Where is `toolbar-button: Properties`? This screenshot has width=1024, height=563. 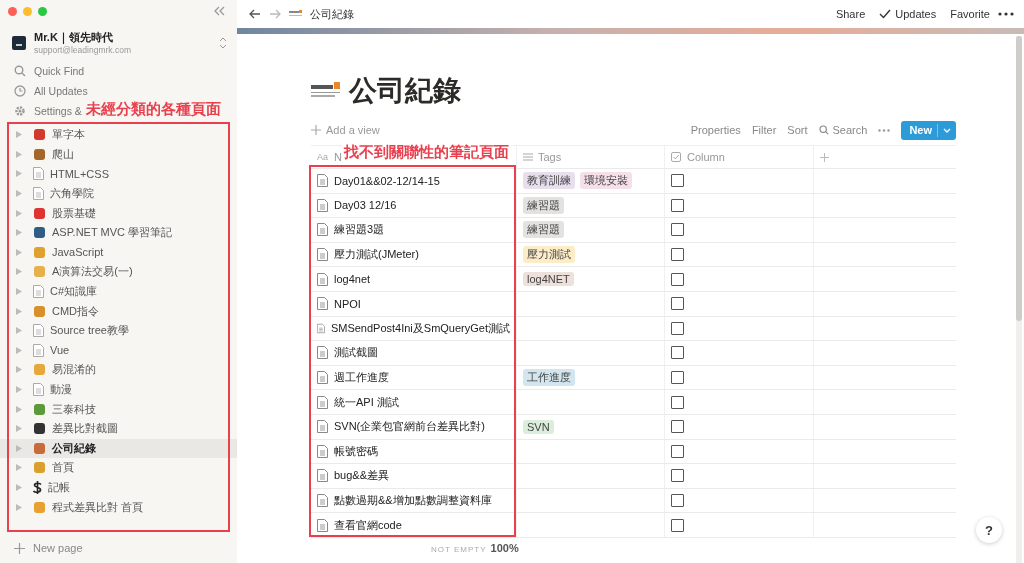
toolbar-button: Properties is located at coordinates (715, 130).